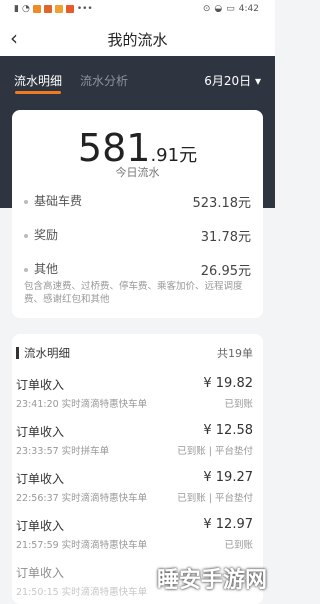  Describe the element at coordinates (137, 397) in the screenshot. I see `list-item: 订单收入 ¥ 19.82 23:41:20 实时滴滴特惠快车单 已到账` at that location.